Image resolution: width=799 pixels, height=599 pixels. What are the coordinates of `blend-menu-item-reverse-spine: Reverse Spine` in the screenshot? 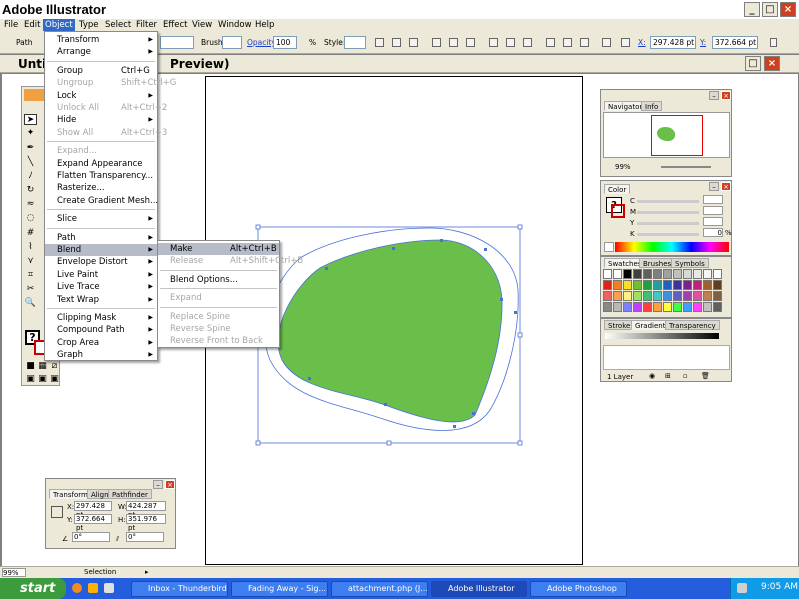 It's located at (218, 329).